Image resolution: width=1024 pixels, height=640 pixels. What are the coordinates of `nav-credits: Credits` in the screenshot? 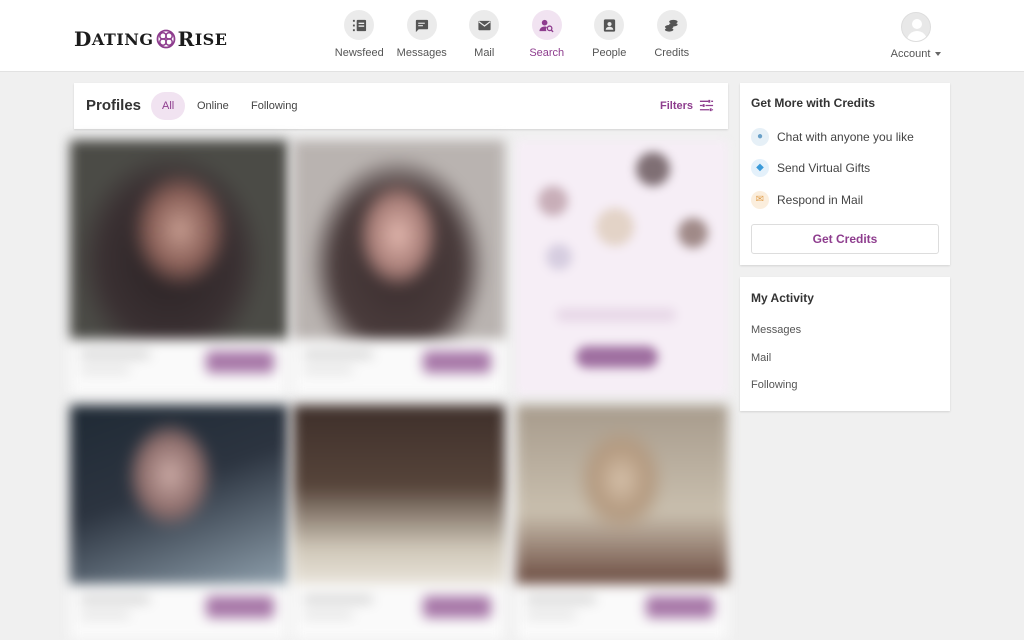 It's located at (672, 34).